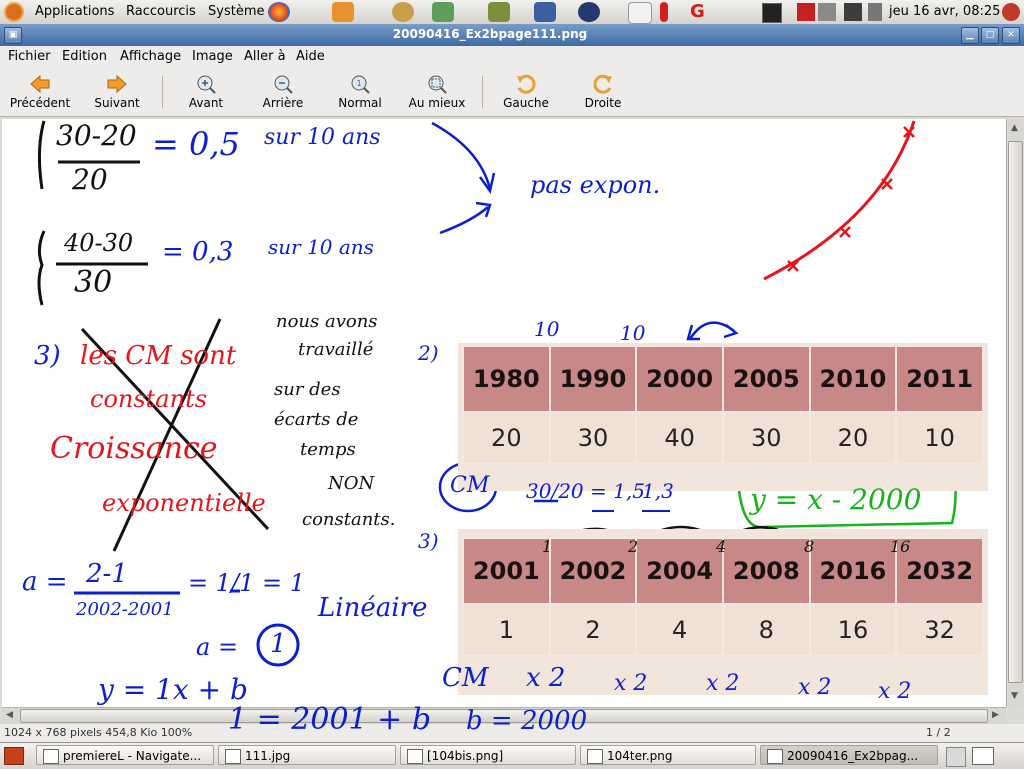 This screenshot has height=769, width=1024. What do you see at coordinates (512, 35) in the screenshot?
I see `window-titlebar: ▣ 20090416_Ex2bpage111.png ▁ □ ✕` at bounding box center [512, 35].